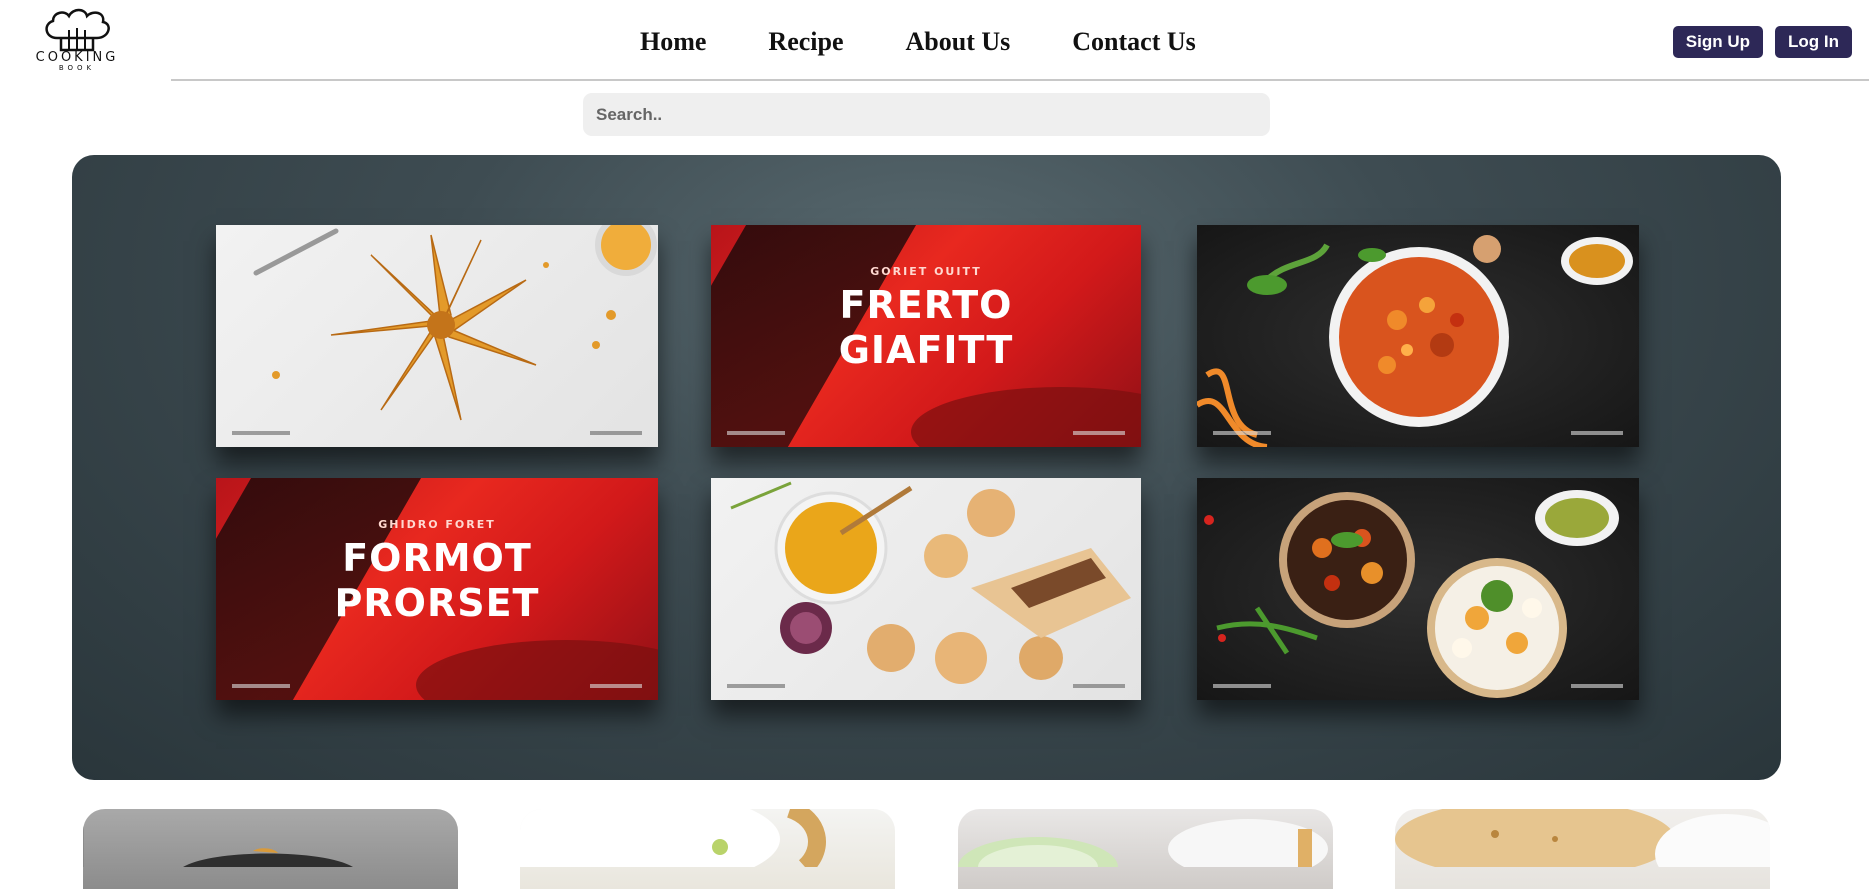 The height and width of the screenshot is (889, 1869). Describe the element at coordinates (926, 114) in the screenshot. I see `search-input` at that location.